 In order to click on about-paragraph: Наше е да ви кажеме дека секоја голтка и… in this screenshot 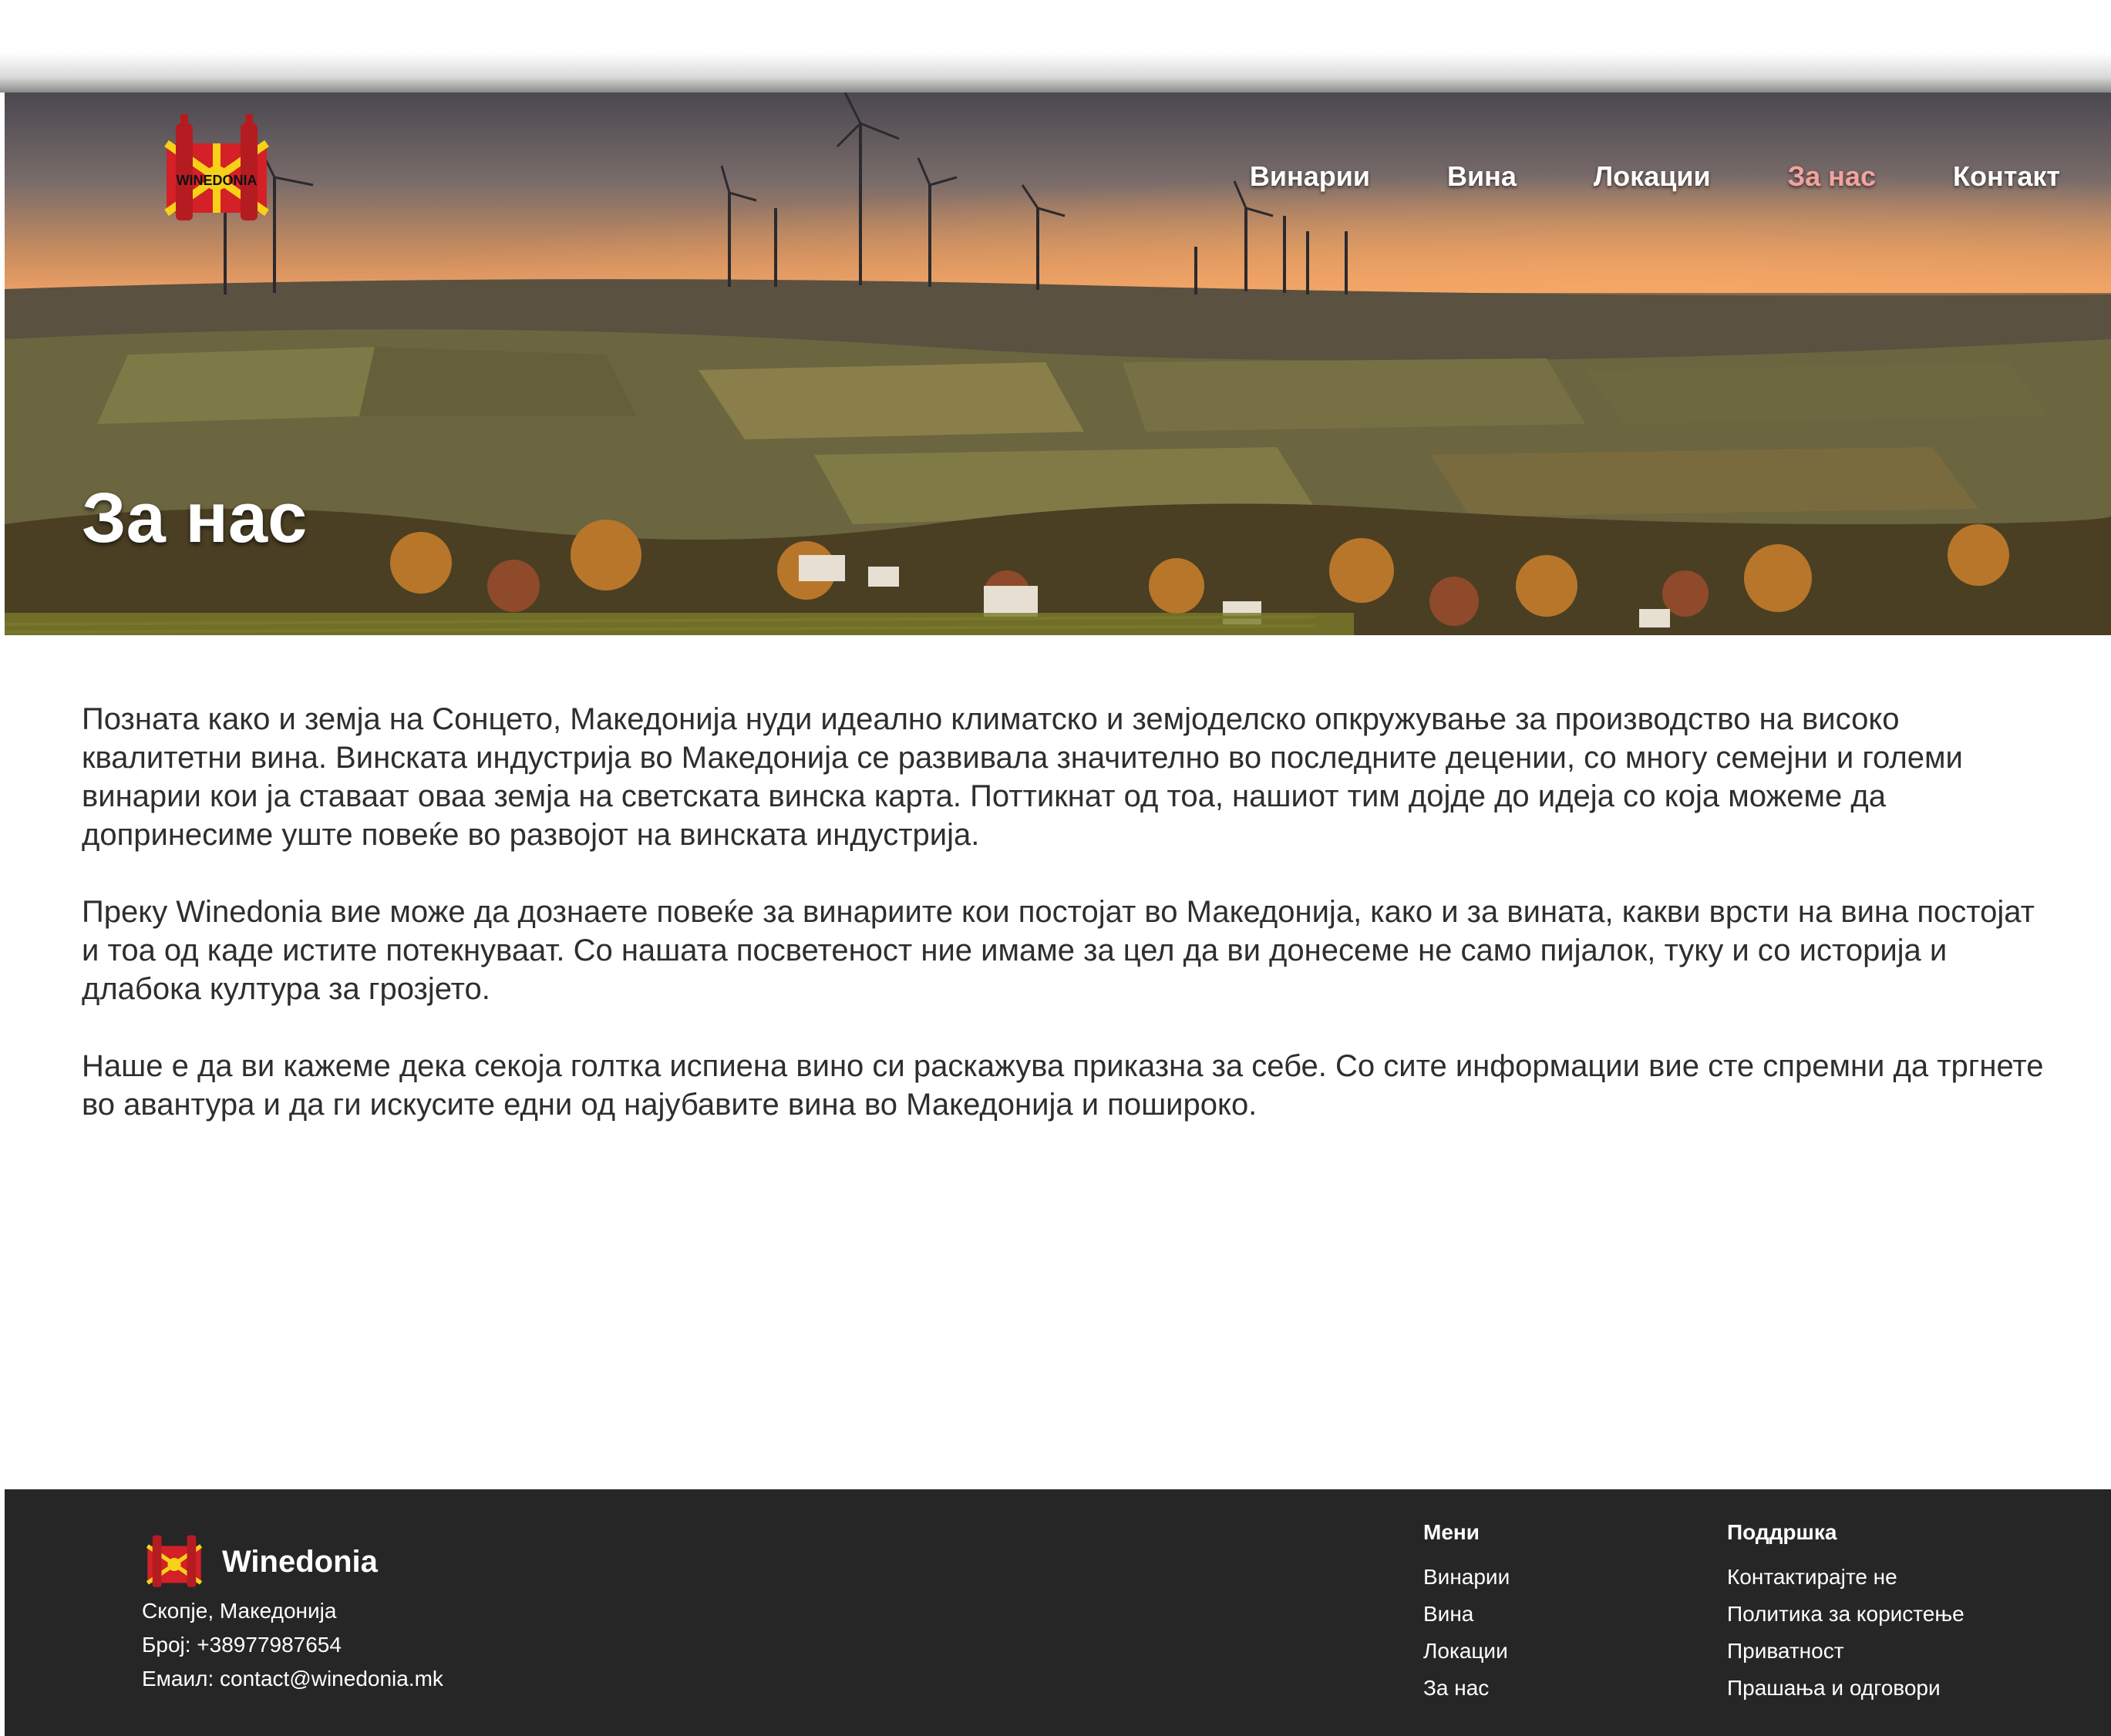, I will do `click(1063, 1085)`.